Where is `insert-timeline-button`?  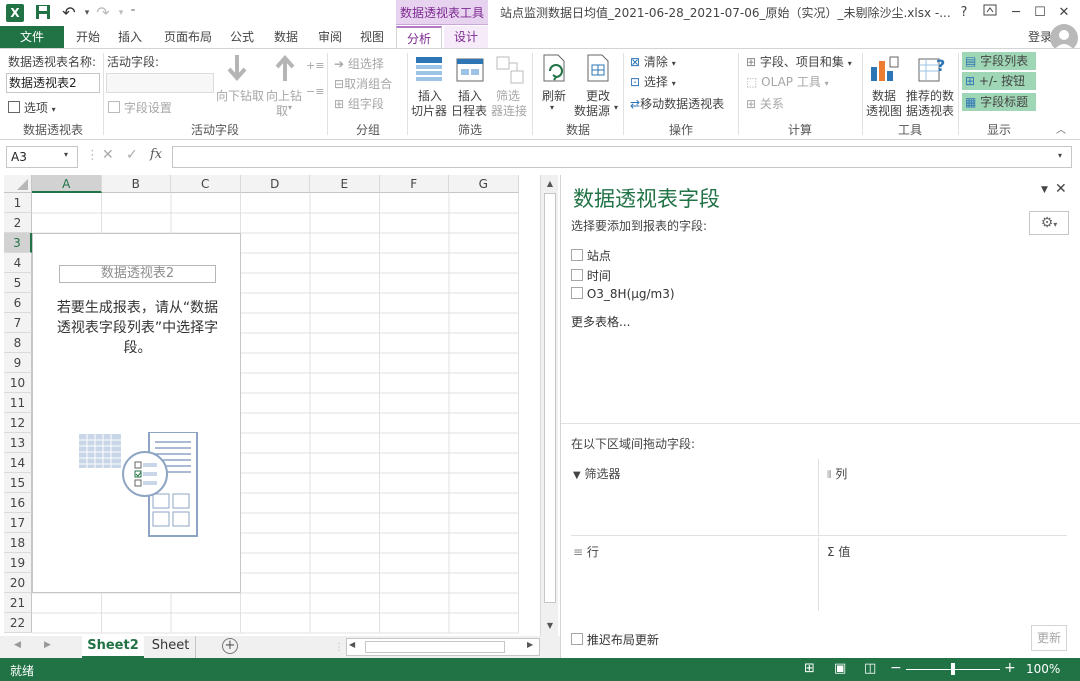
insert-timeline-button is located at coordinates (470, 71).